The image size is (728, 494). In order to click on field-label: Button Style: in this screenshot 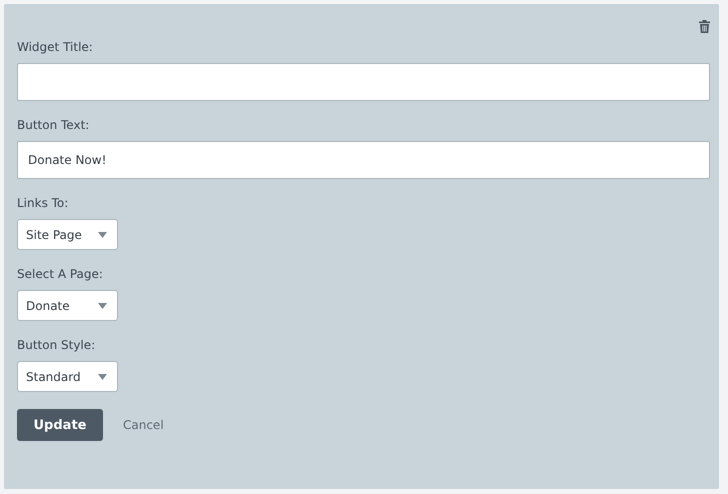, I will do `click(56, 345)`.